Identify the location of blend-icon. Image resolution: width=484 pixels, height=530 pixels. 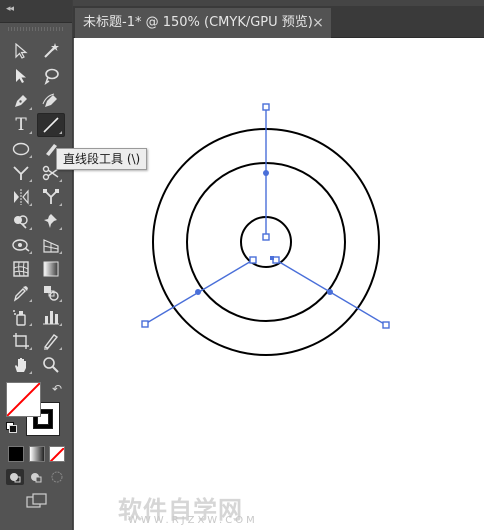
(51, 293).